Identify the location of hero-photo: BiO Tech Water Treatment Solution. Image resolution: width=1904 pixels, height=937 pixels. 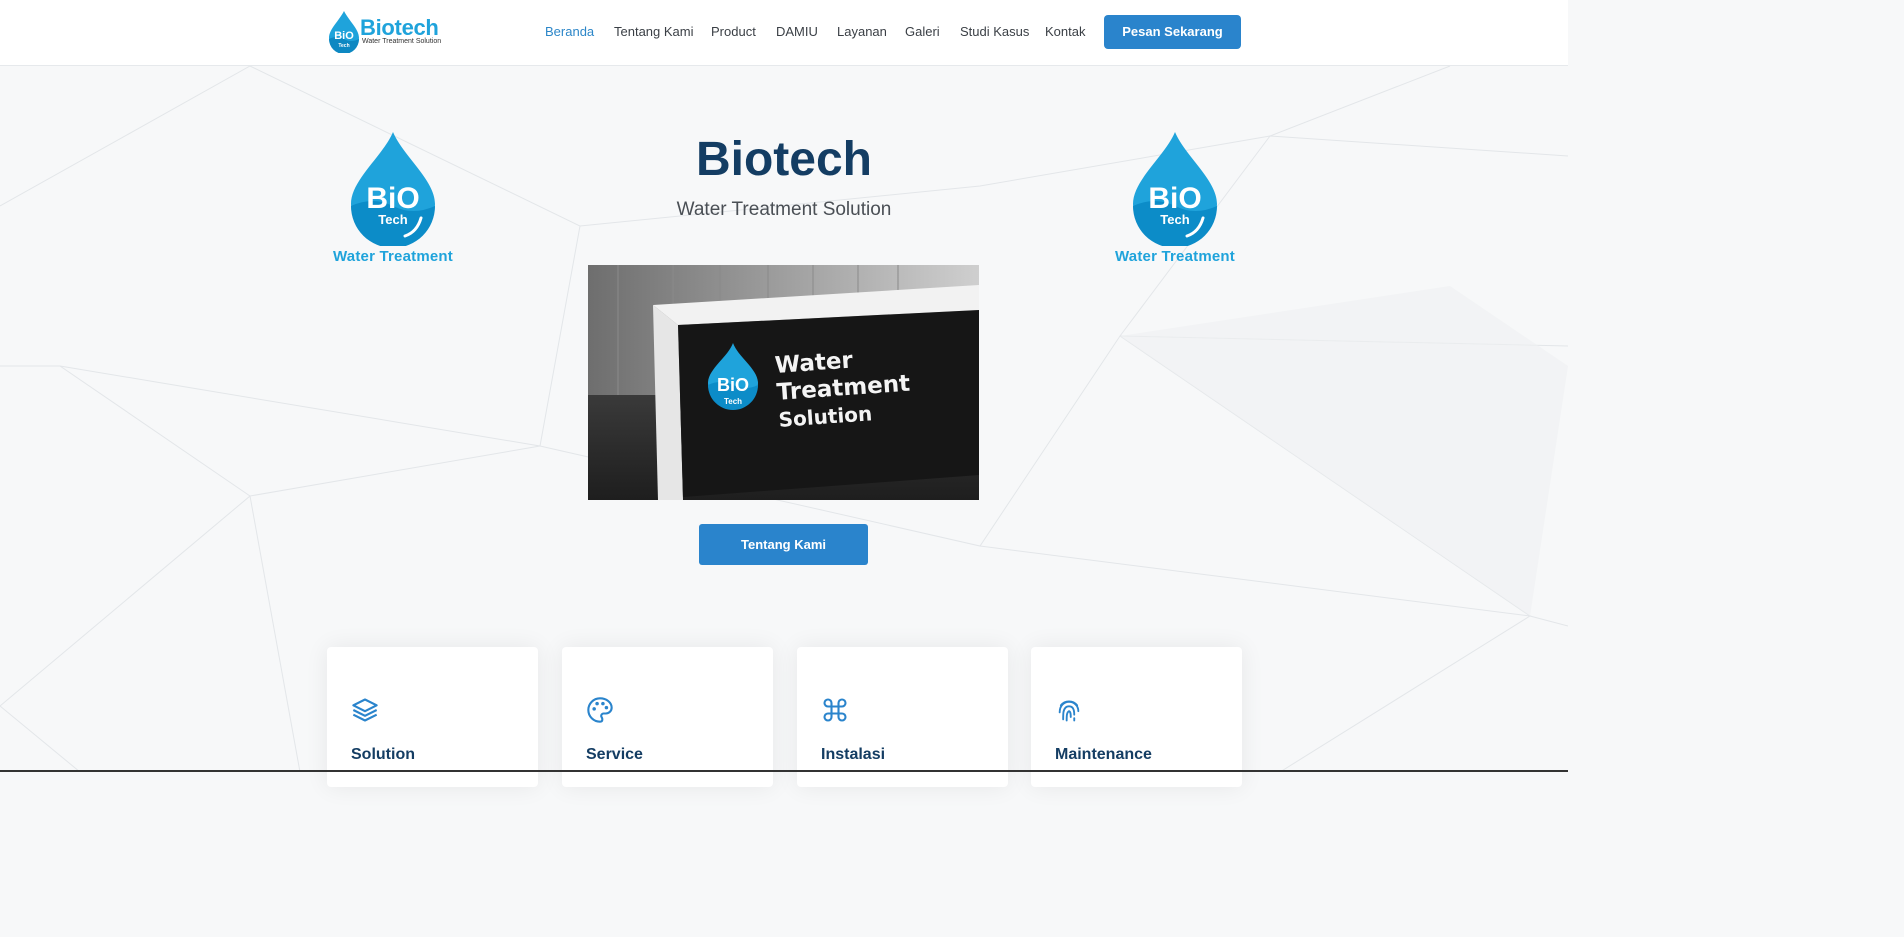
(783, 382).